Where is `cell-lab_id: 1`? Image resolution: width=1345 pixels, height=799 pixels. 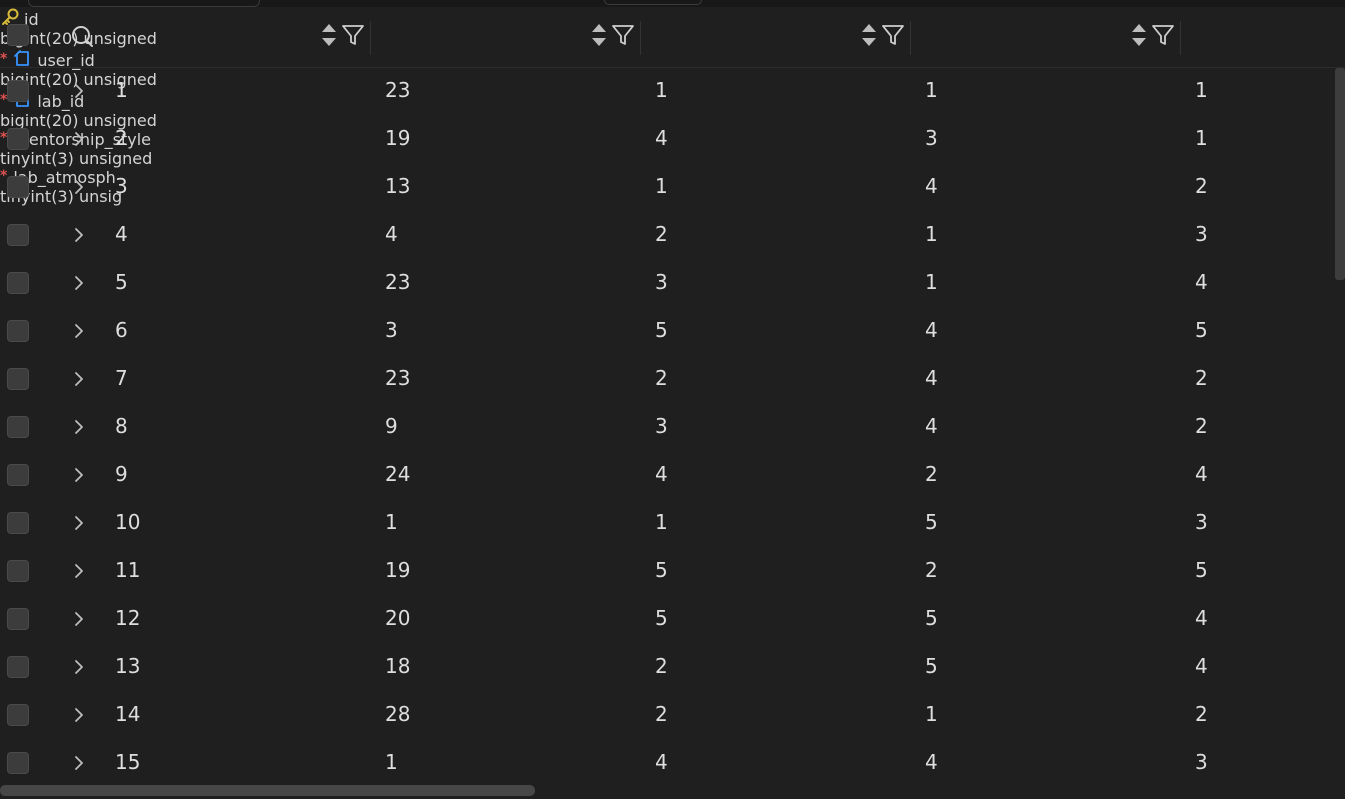 cell-lab_id: 1 is located at coordinates (661, 186).